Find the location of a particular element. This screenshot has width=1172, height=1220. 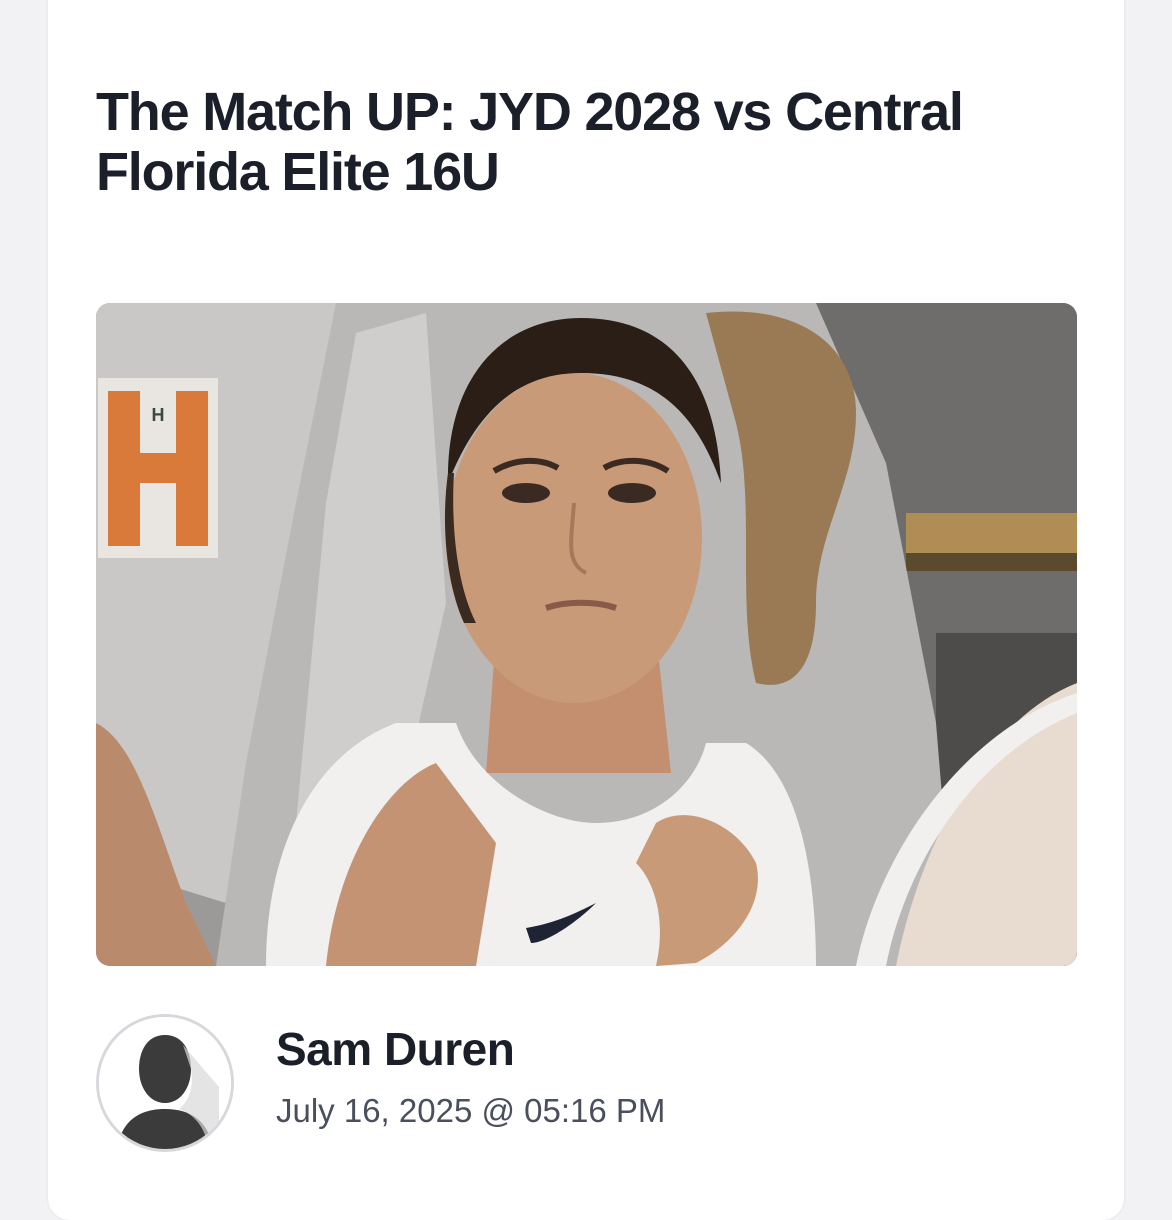

author-avatar is located at coordinates (165, 1083).